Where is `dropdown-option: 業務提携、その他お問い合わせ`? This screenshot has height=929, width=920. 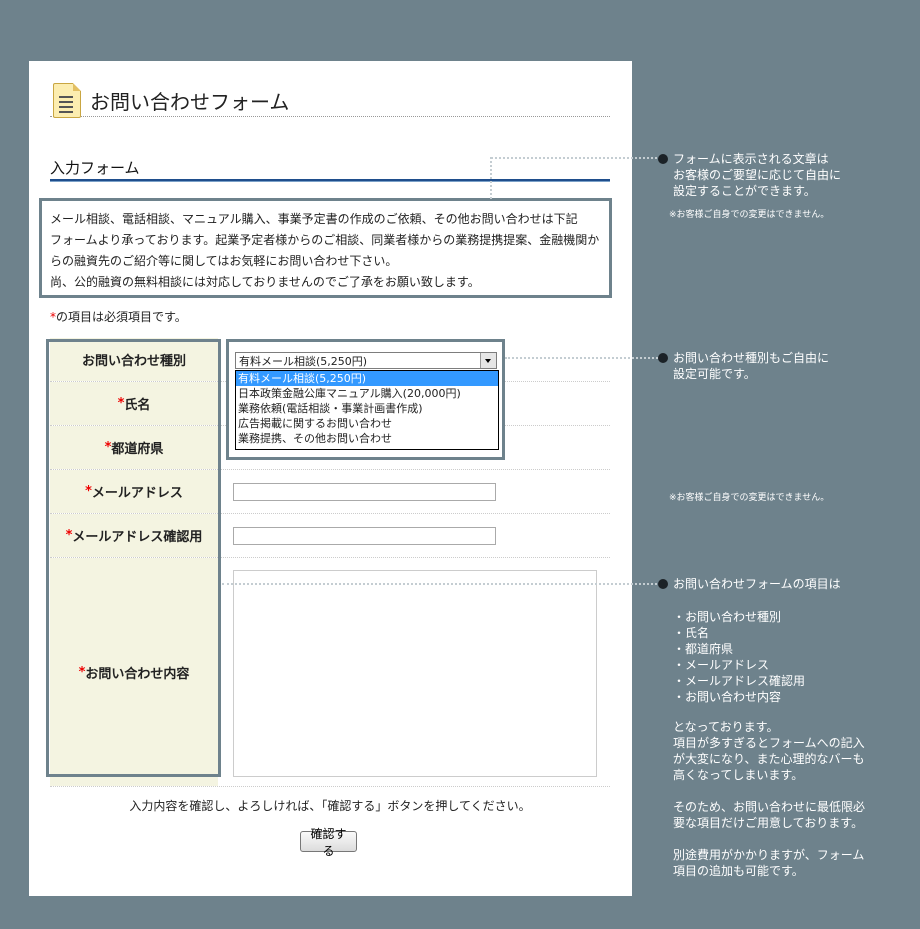
dropdown-option: 業務提携、その他お問い合わせ is located at coordinates (367, 438).